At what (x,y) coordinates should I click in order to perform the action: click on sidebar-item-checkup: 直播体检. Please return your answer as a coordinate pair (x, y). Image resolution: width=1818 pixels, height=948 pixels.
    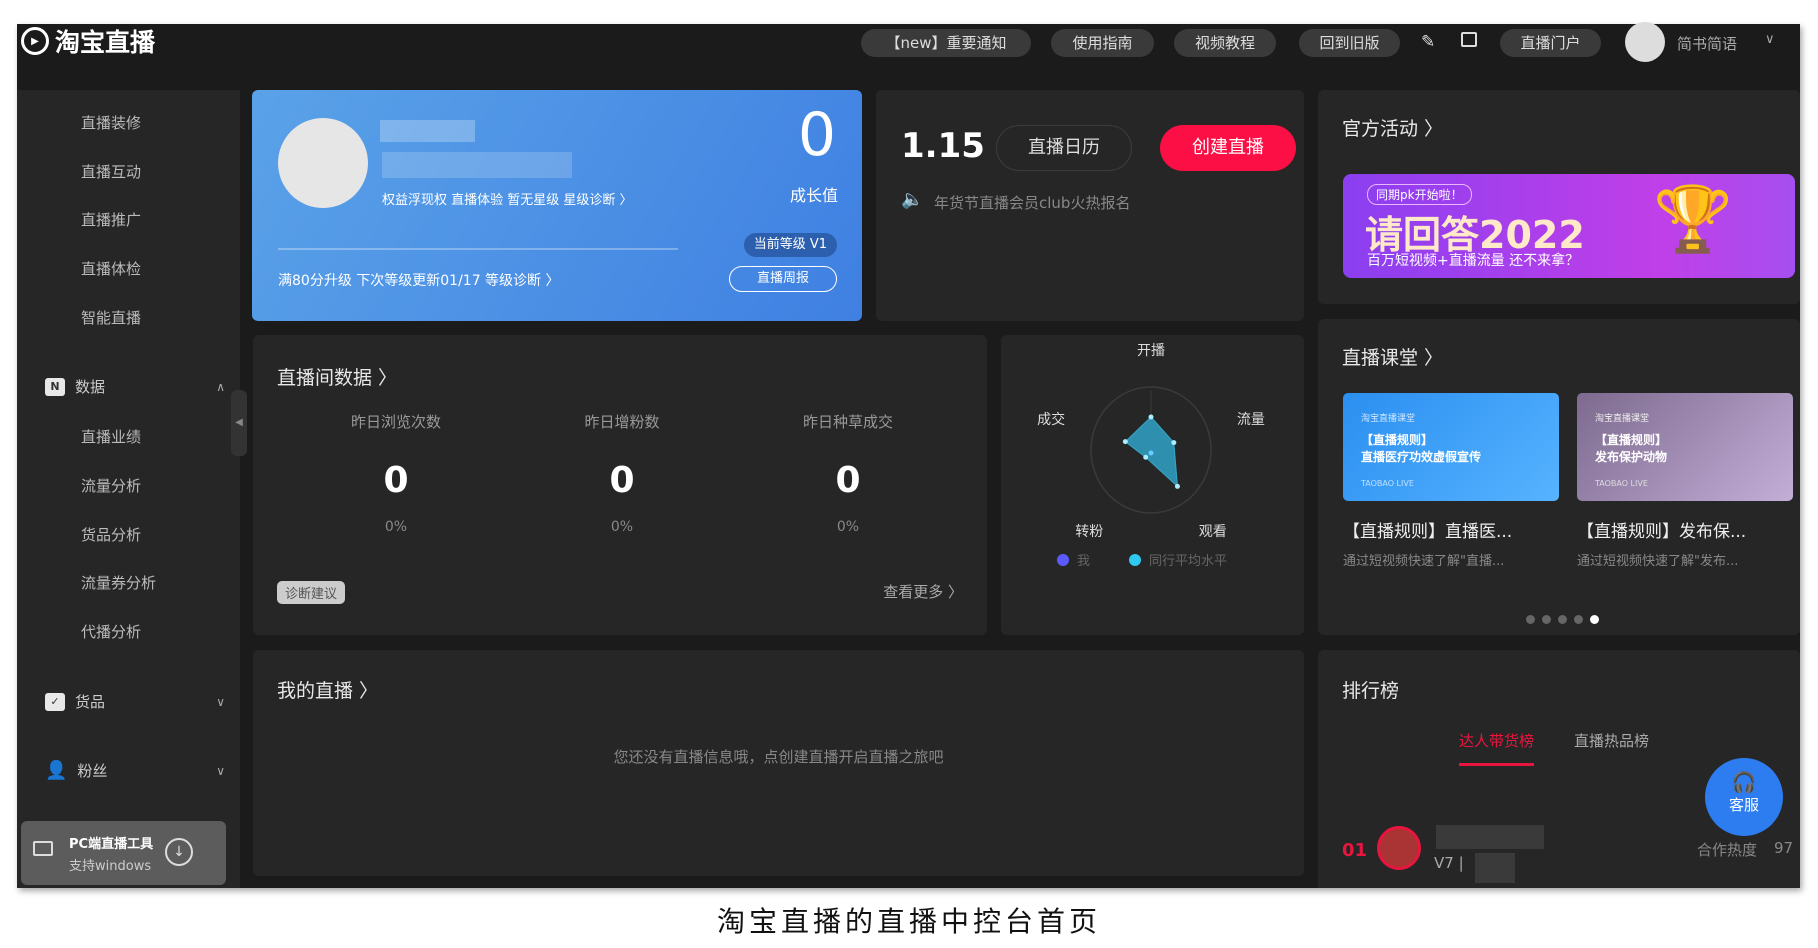
    Looking at the image, I should click on (111, 268).